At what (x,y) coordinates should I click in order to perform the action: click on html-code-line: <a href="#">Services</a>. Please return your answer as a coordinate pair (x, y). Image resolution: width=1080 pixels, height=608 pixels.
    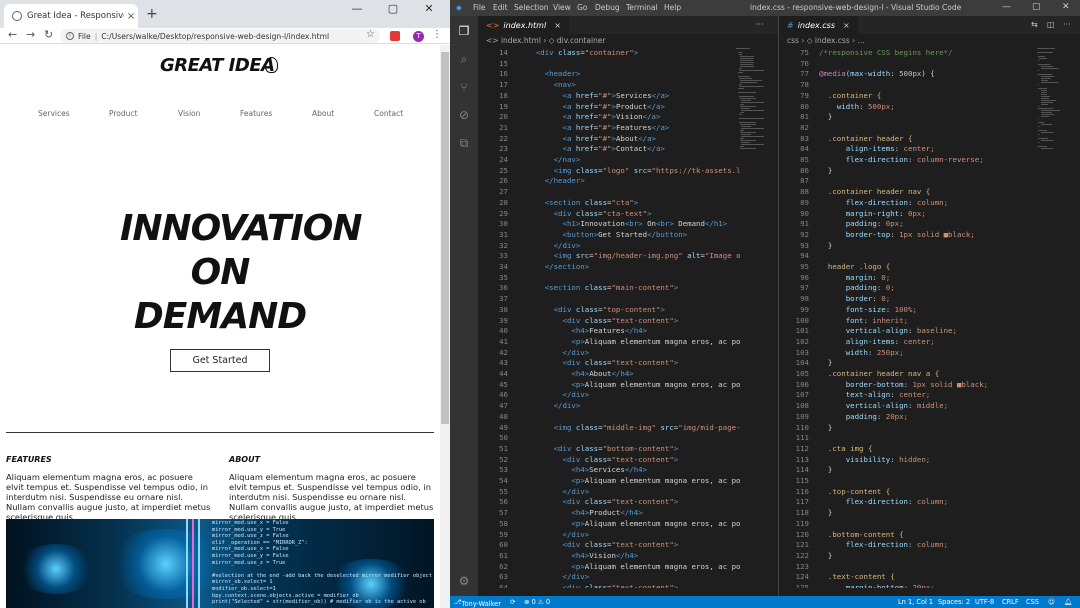
    Looking at the image, I should click on (594, 96).